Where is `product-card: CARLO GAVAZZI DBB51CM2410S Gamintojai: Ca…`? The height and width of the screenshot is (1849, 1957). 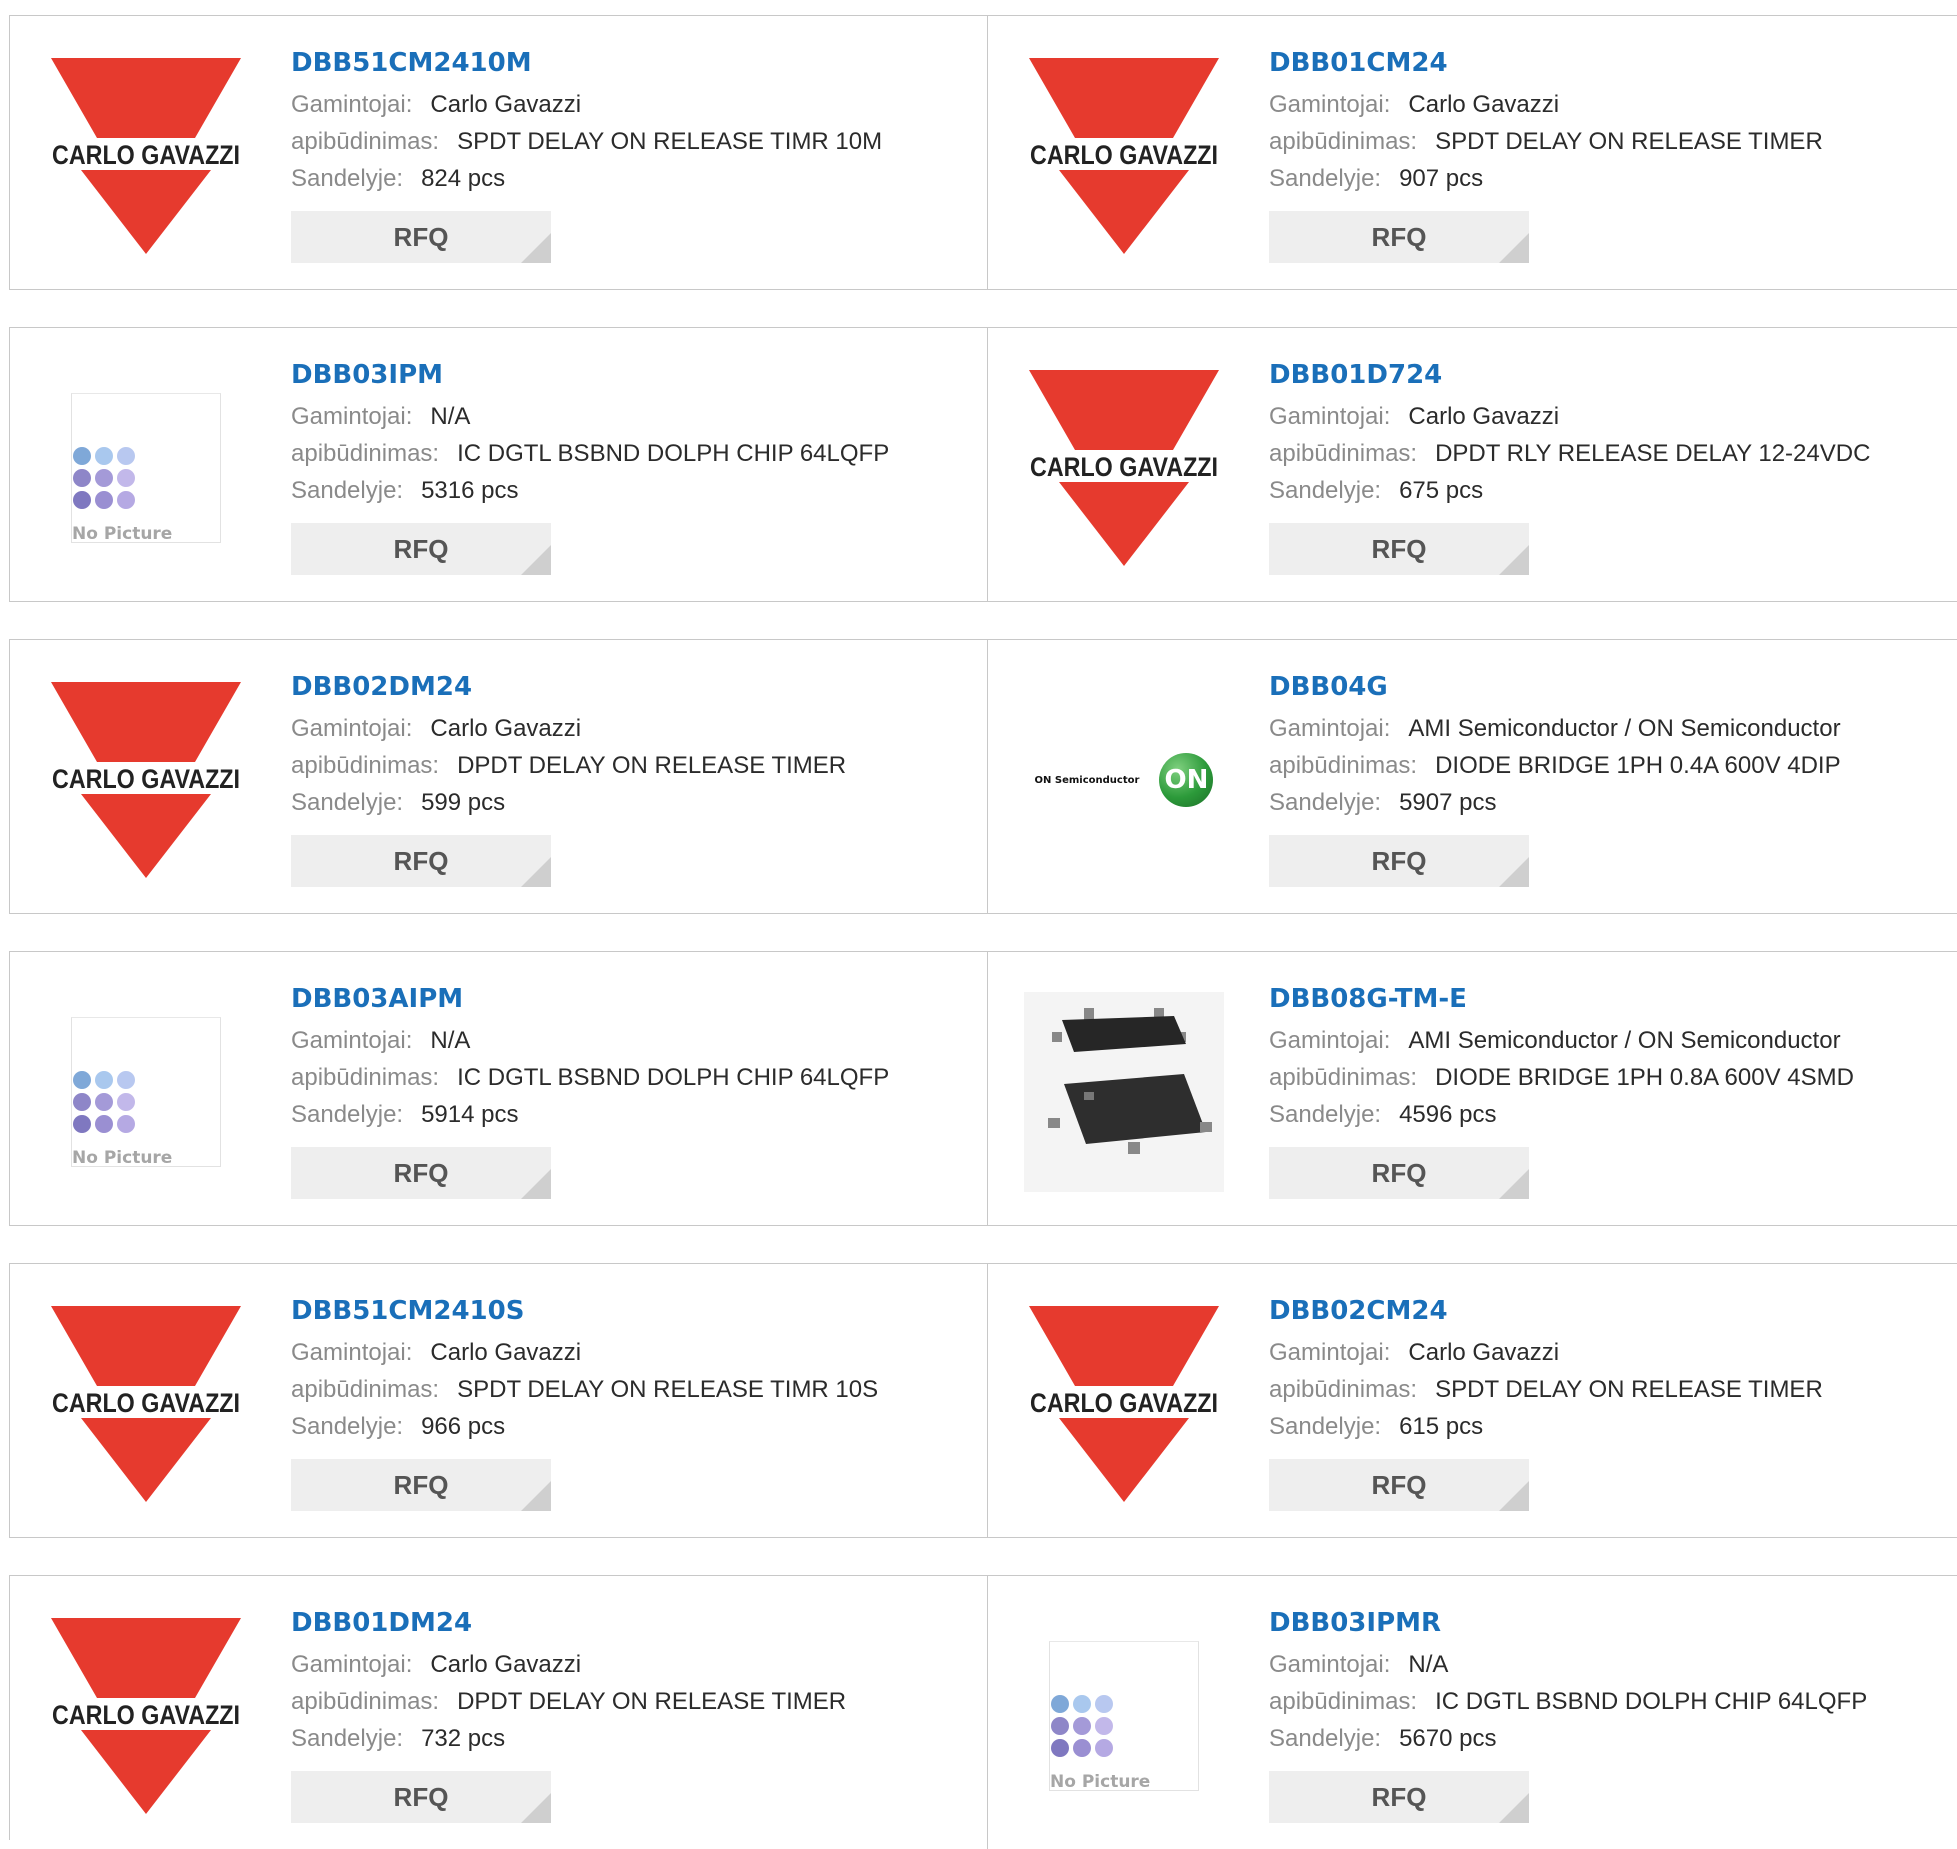 product-card: CARLO GAVAZZI DBB51CM2410S Gamintojai: Ca… is located at coordinates (499, 1400).